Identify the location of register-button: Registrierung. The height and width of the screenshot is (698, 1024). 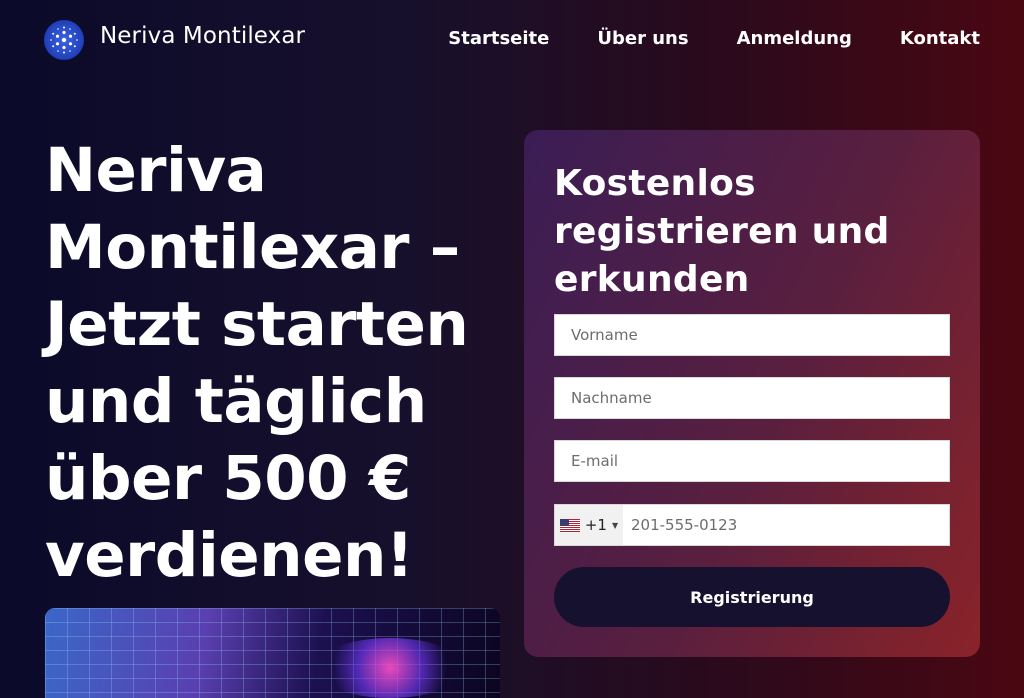
(752, 597).